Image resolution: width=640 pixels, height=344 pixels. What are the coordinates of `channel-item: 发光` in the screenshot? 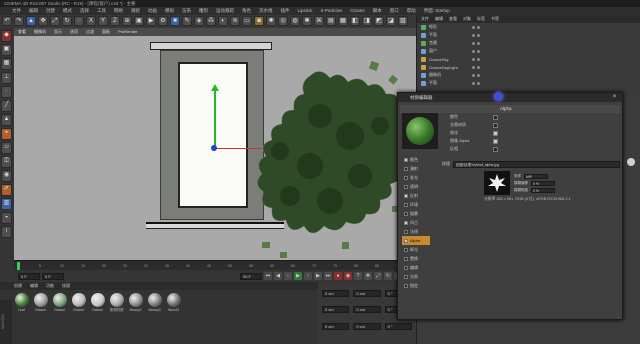 It's located at (416, 177).